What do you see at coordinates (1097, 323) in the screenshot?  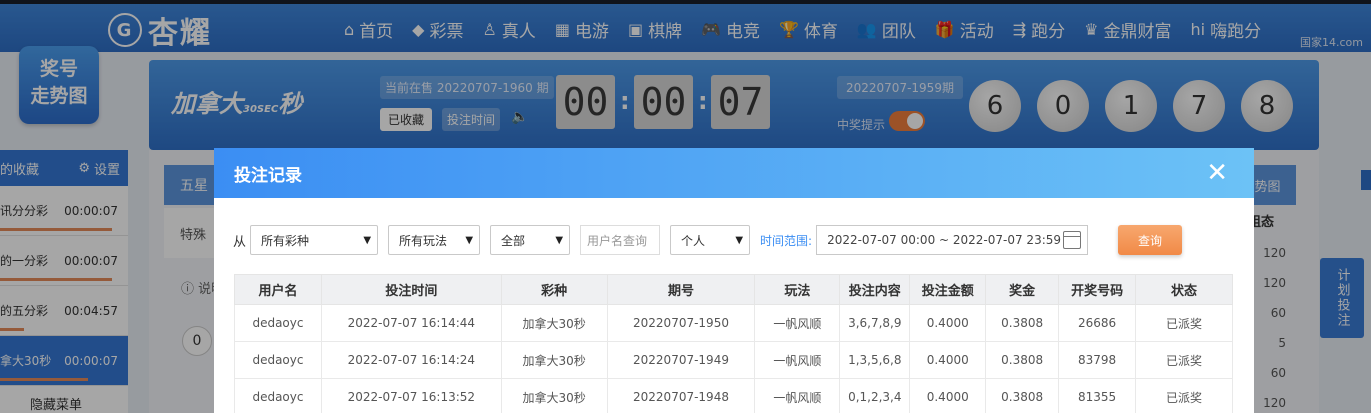 I see `cell-draw-number: 26686` at bounding box center [1097, 323].